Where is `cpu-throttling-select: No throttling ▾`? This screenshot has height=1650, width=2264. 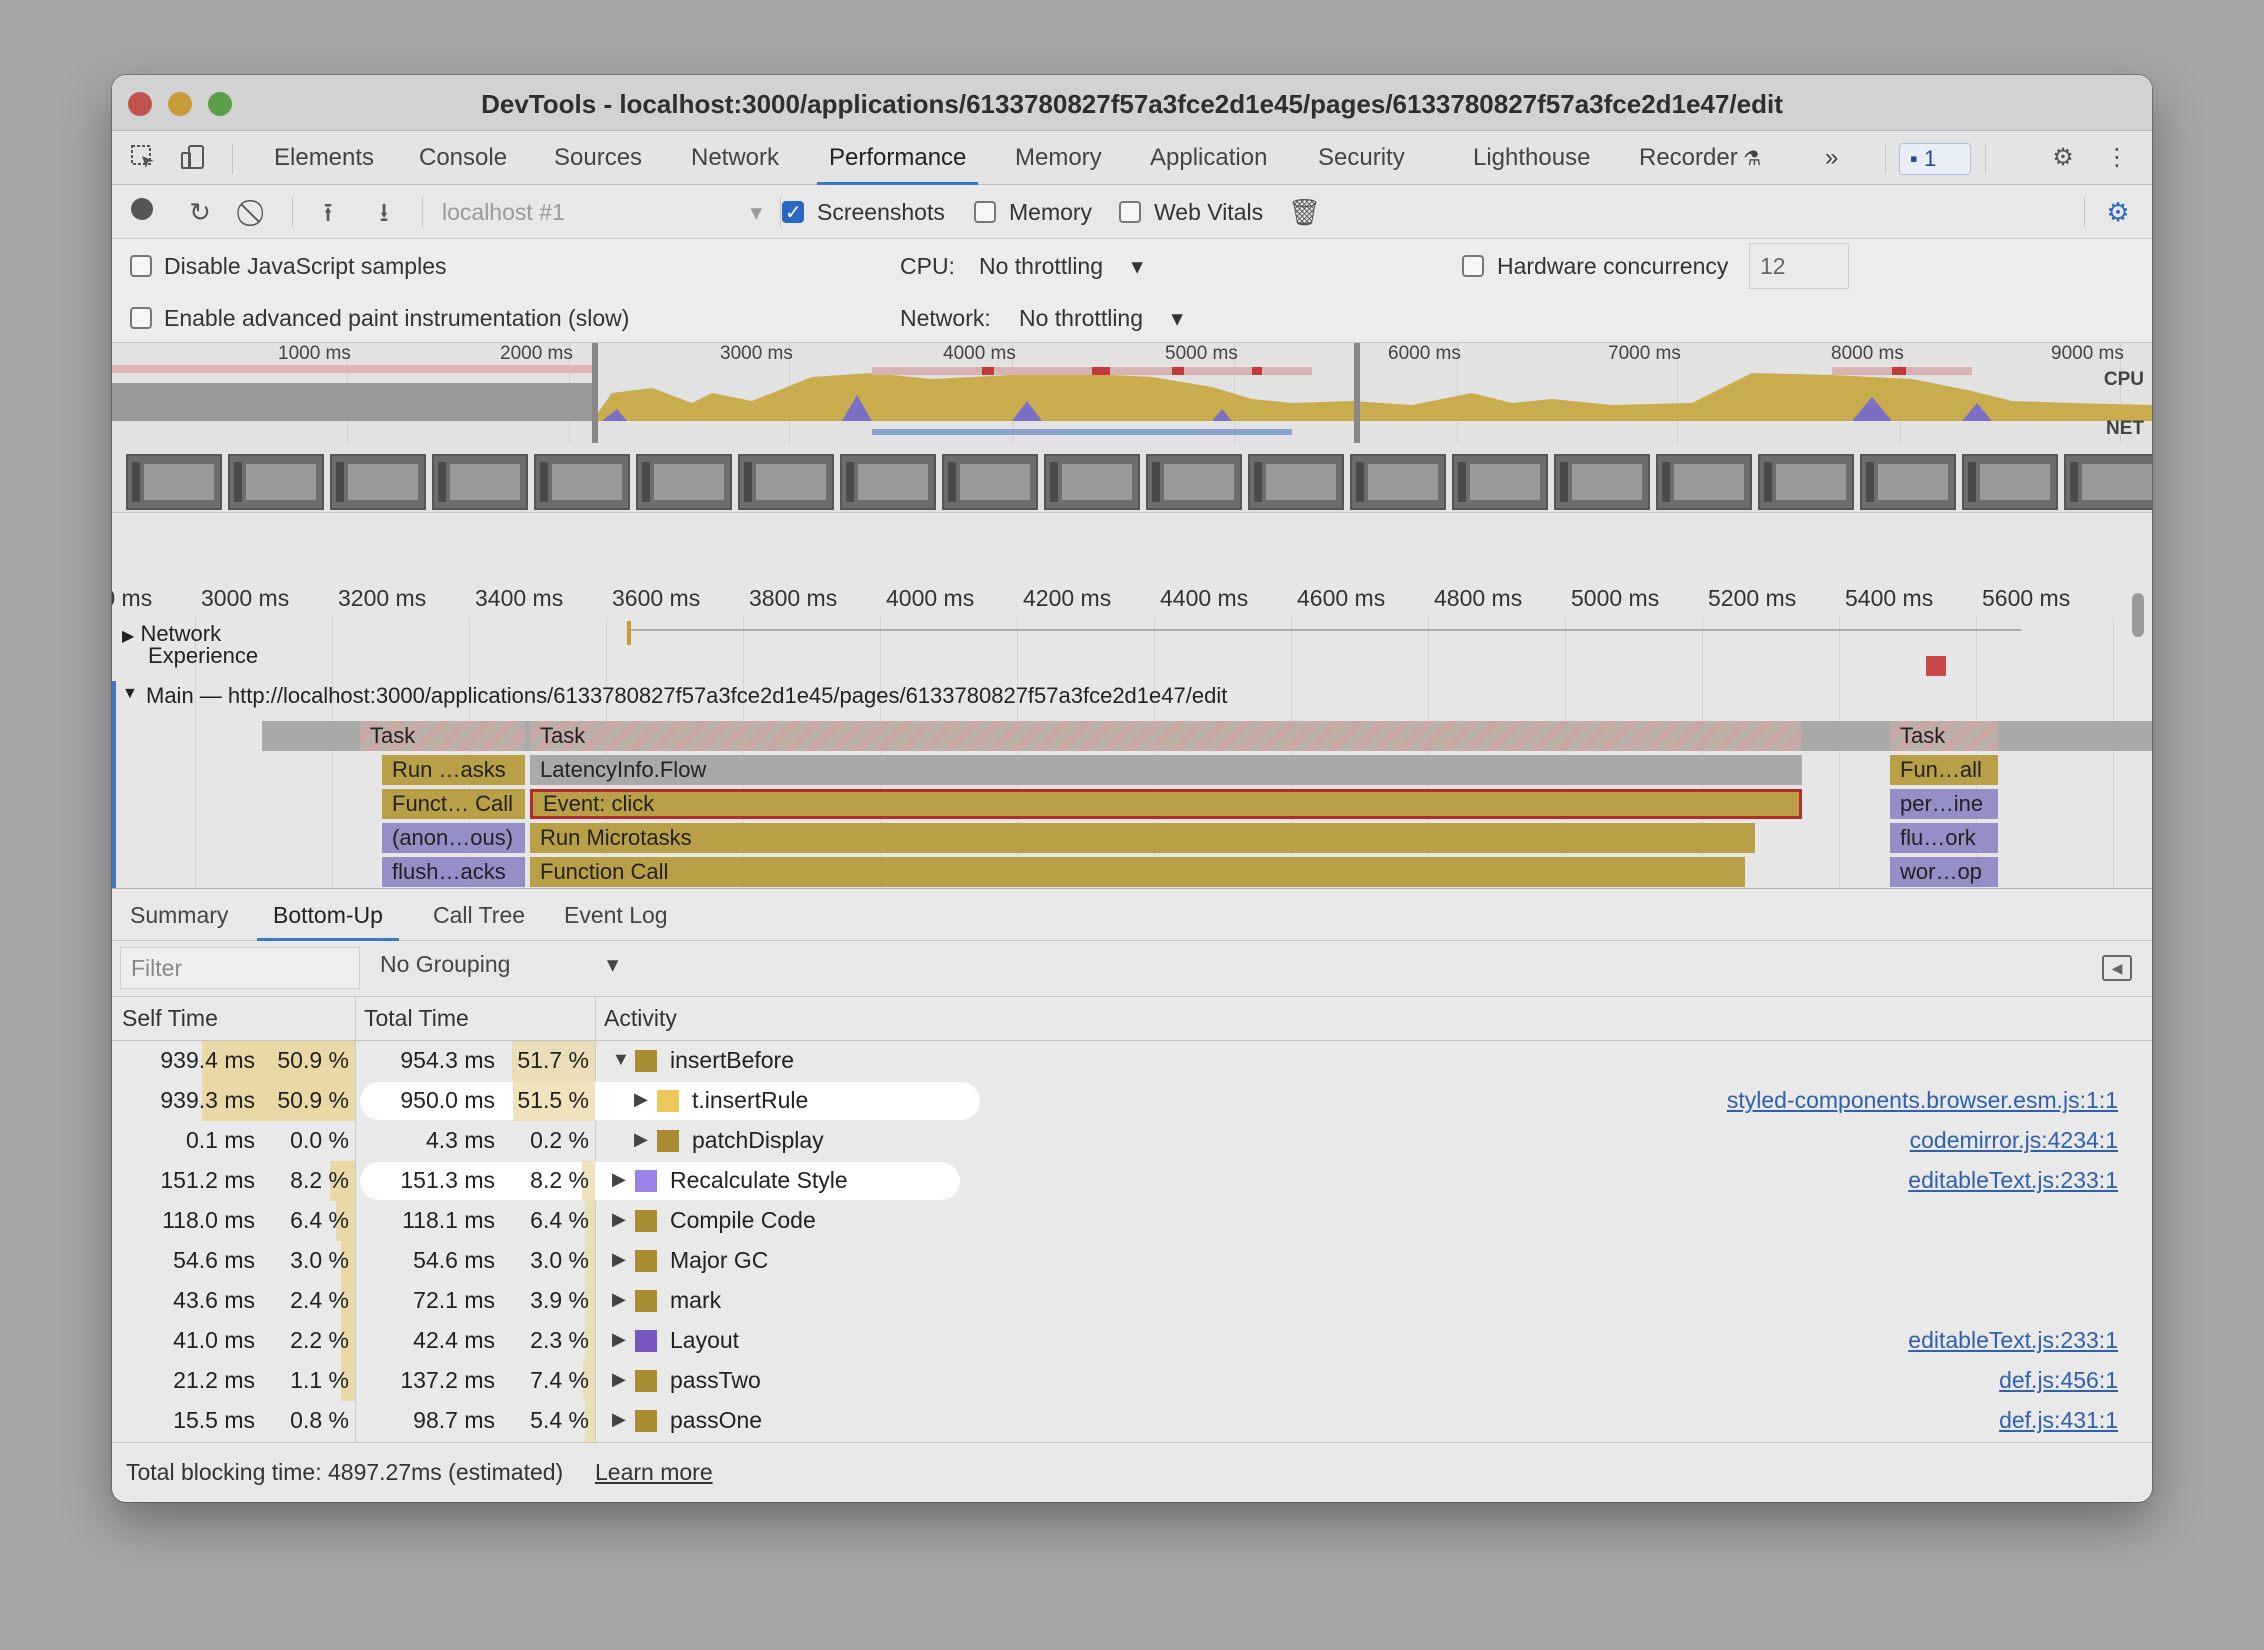
cpu-throttling-select: No throttling ▾ is located at coordinates (1061, 266).